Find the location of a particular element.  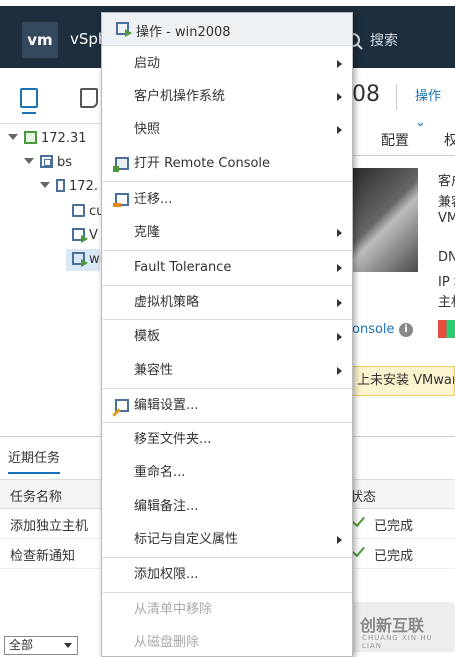

watermark-subtitle: CHUANG XIN HU LIAN is located at coordinates (397, 642).